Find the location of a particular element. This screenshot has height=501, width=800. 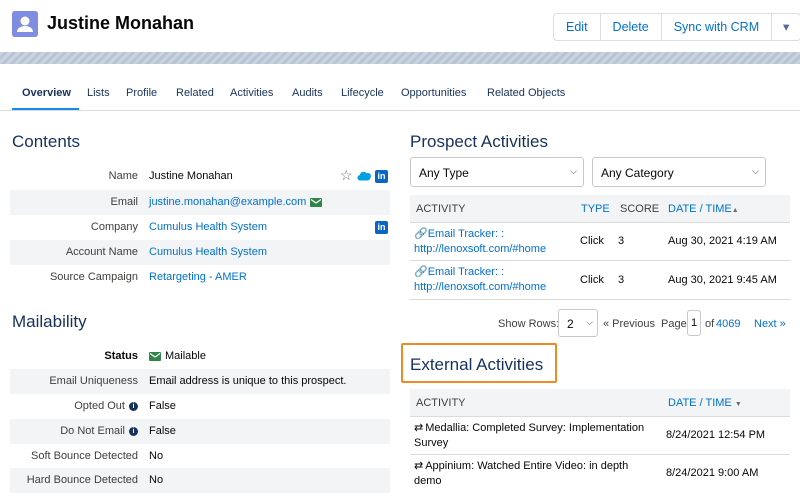

show-rows-label: Show Rows: is located at coordinates (529, 324).